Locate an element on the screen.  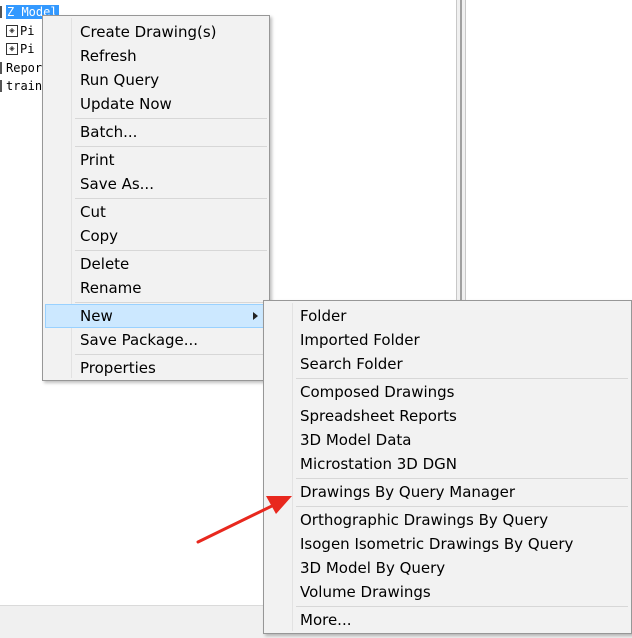
menu-item-delete: Delete is located at coordinates (156, 264).